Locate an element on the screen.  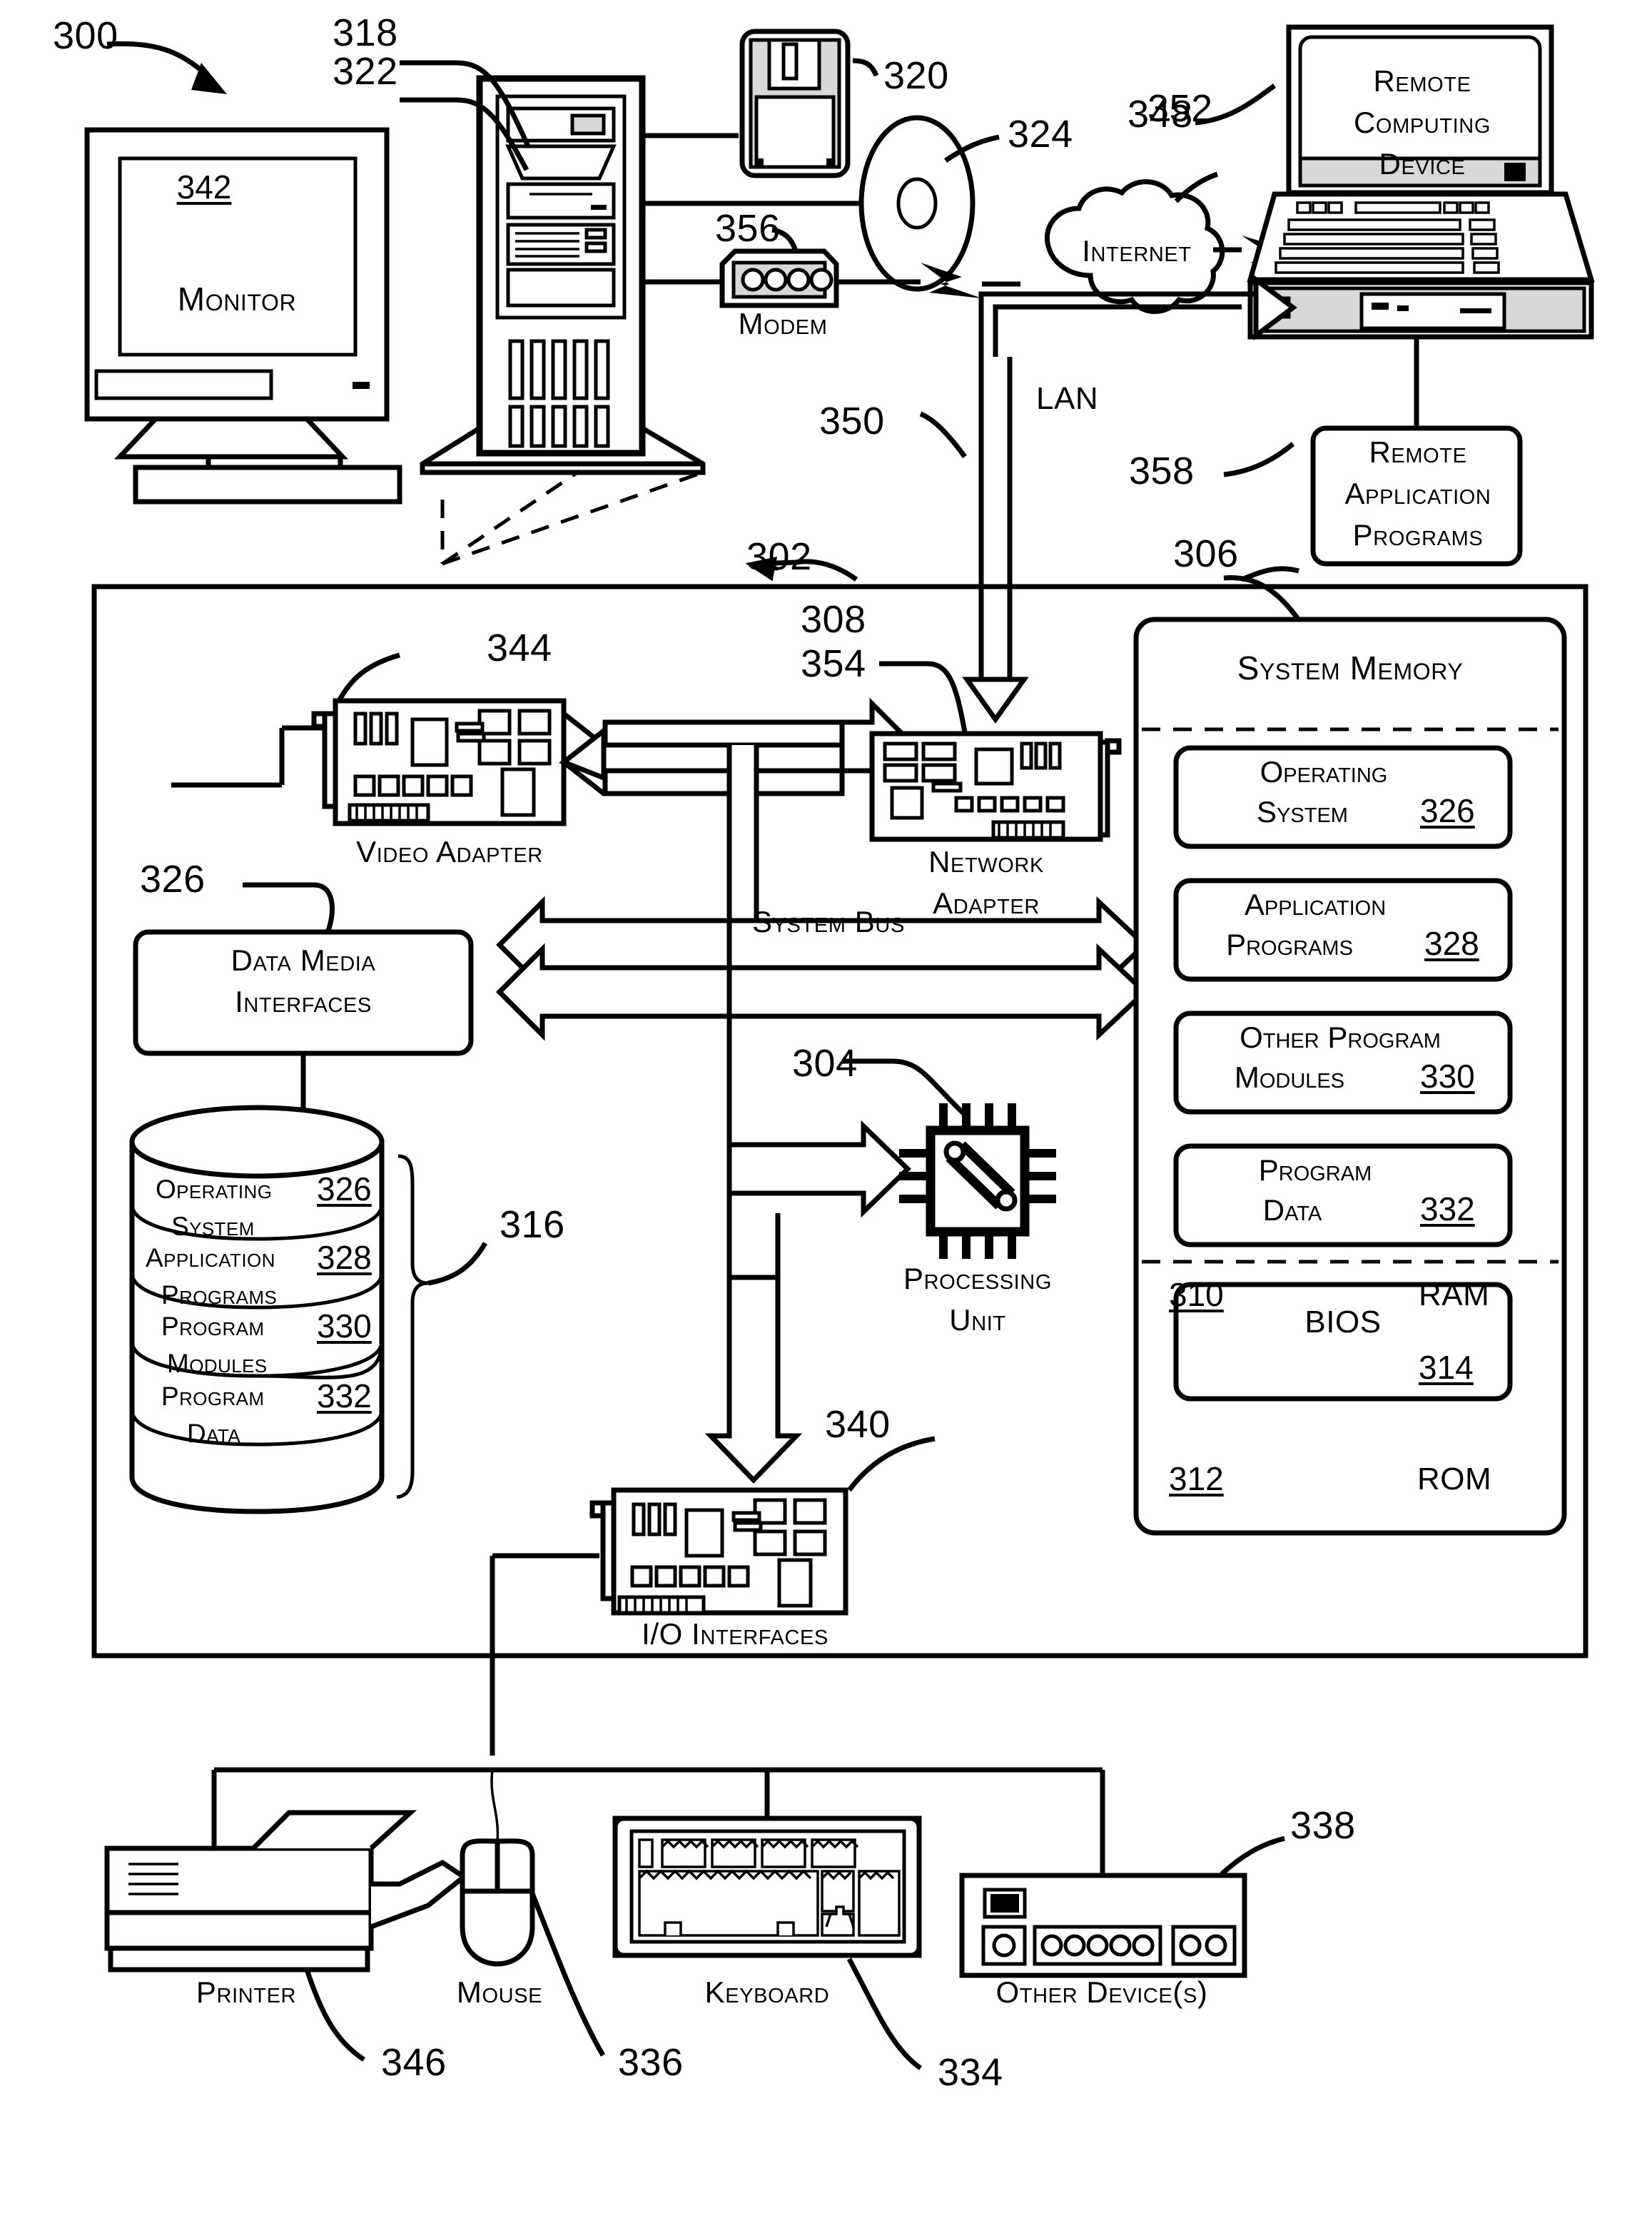
video-adapter-graphic is located at coordinates (369, 739).